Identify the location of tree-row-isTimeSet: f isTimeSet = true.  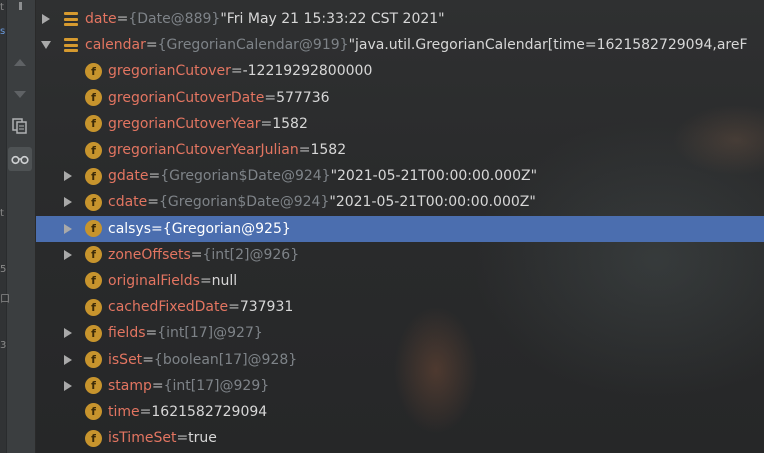
(400, 438).